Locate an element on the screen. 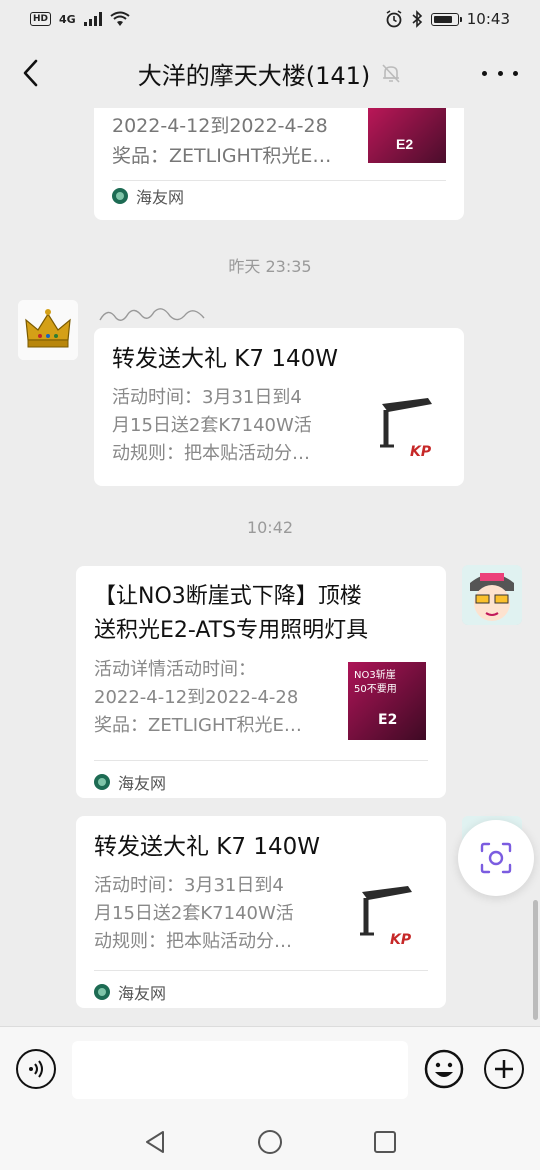 The width and height of the screenshot is (540, 1170). voice-icon is located at coordinates (36, 1069).